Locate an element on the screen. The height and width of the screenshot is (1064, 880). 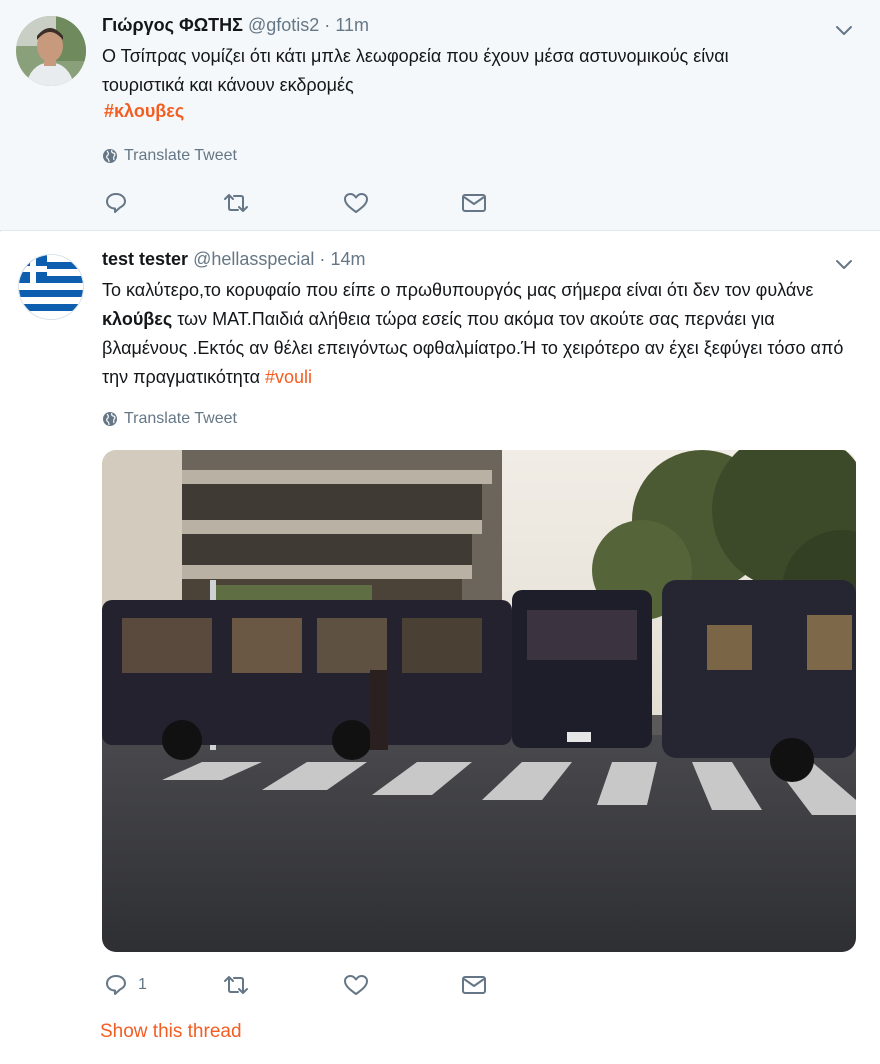
show-thread-link: Show this thread is located at coordinates (171, 1032).